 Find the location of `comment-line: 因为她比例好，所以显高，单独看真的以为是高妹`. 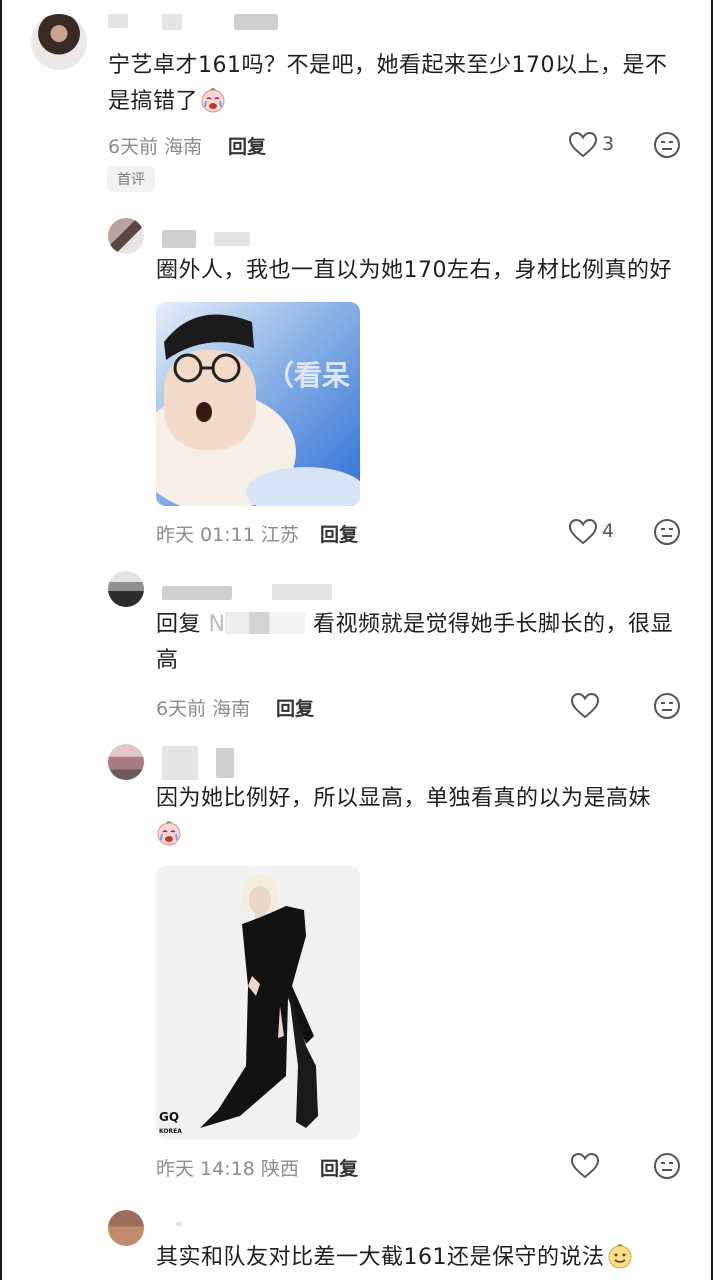

comment-line: 因为她比例好，所以显高，单独看真的以为是高妹 is located at coordinates (404, 798).